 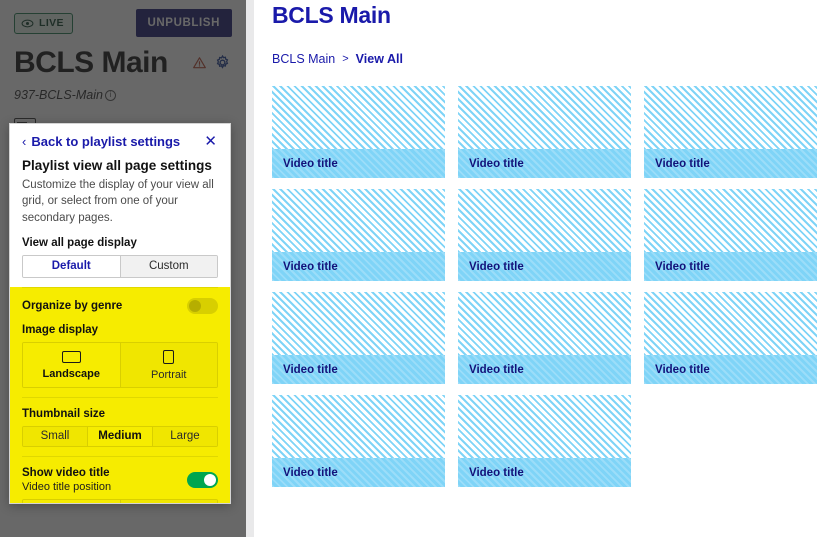 I want to click on breadcrumb-current: View All, so click(x=379, y=59).